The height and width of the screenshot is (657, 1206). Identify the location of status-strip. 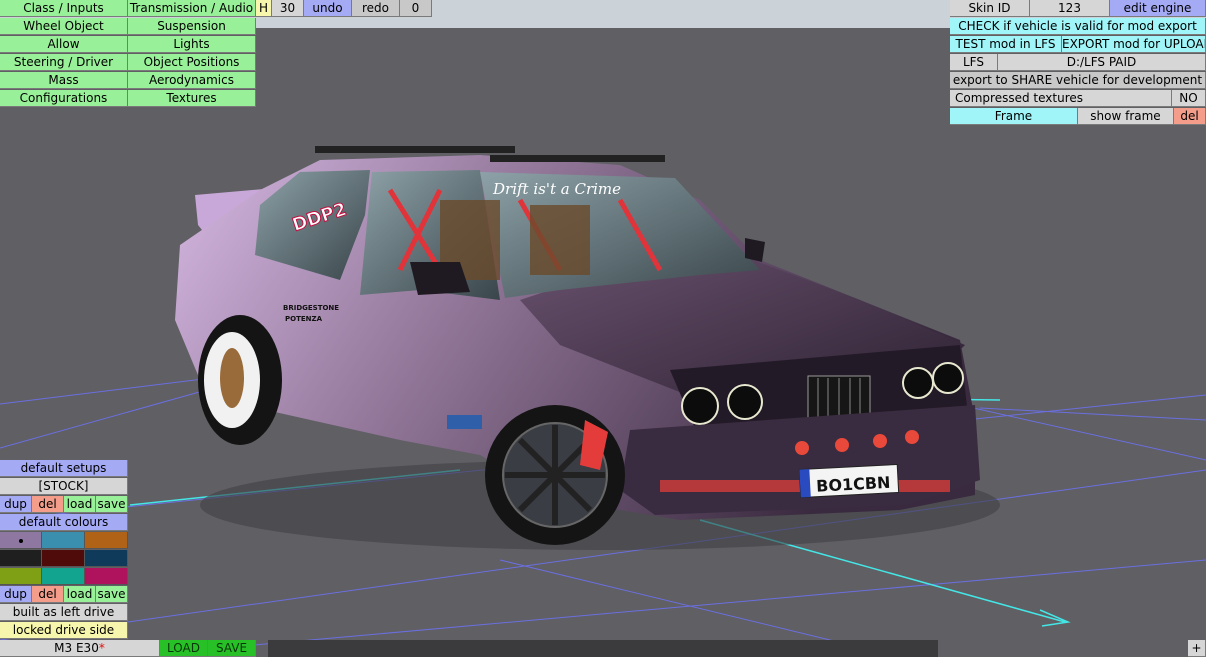
(603, 648).